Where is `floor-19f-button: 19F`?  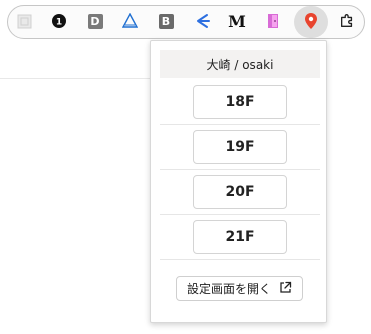 floor-19f-button: 19F is located at coordinates (240, 147).